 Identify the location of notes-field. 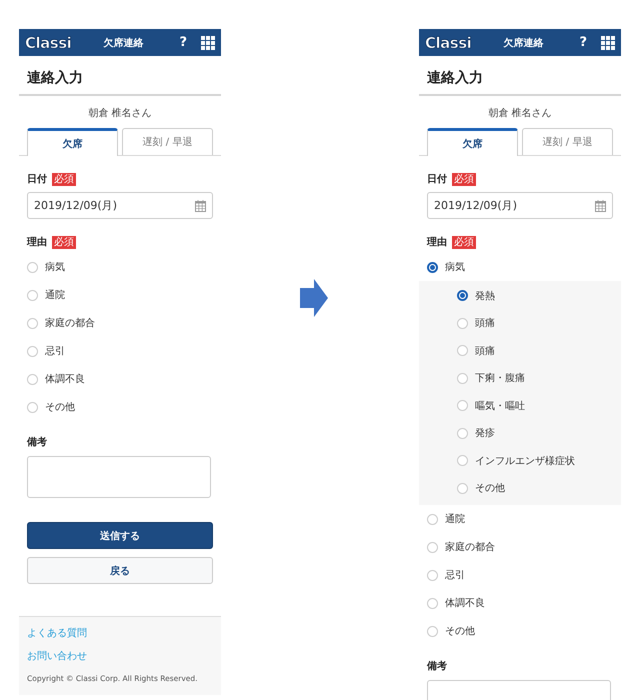
(119, 477).